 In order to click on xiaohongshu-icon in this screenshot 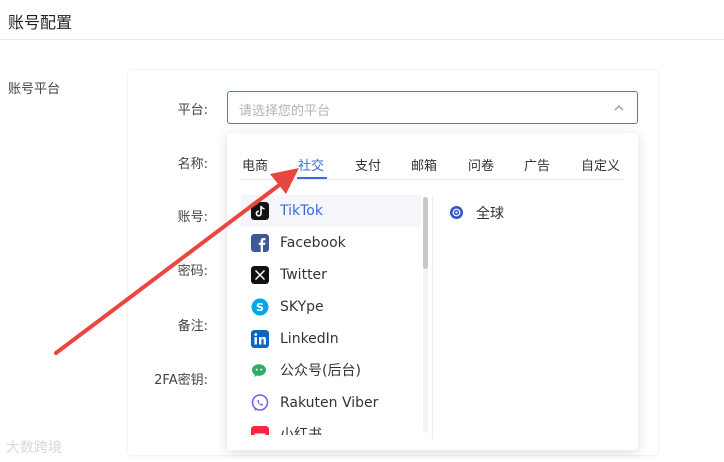, I will do `click(260, 430)`.